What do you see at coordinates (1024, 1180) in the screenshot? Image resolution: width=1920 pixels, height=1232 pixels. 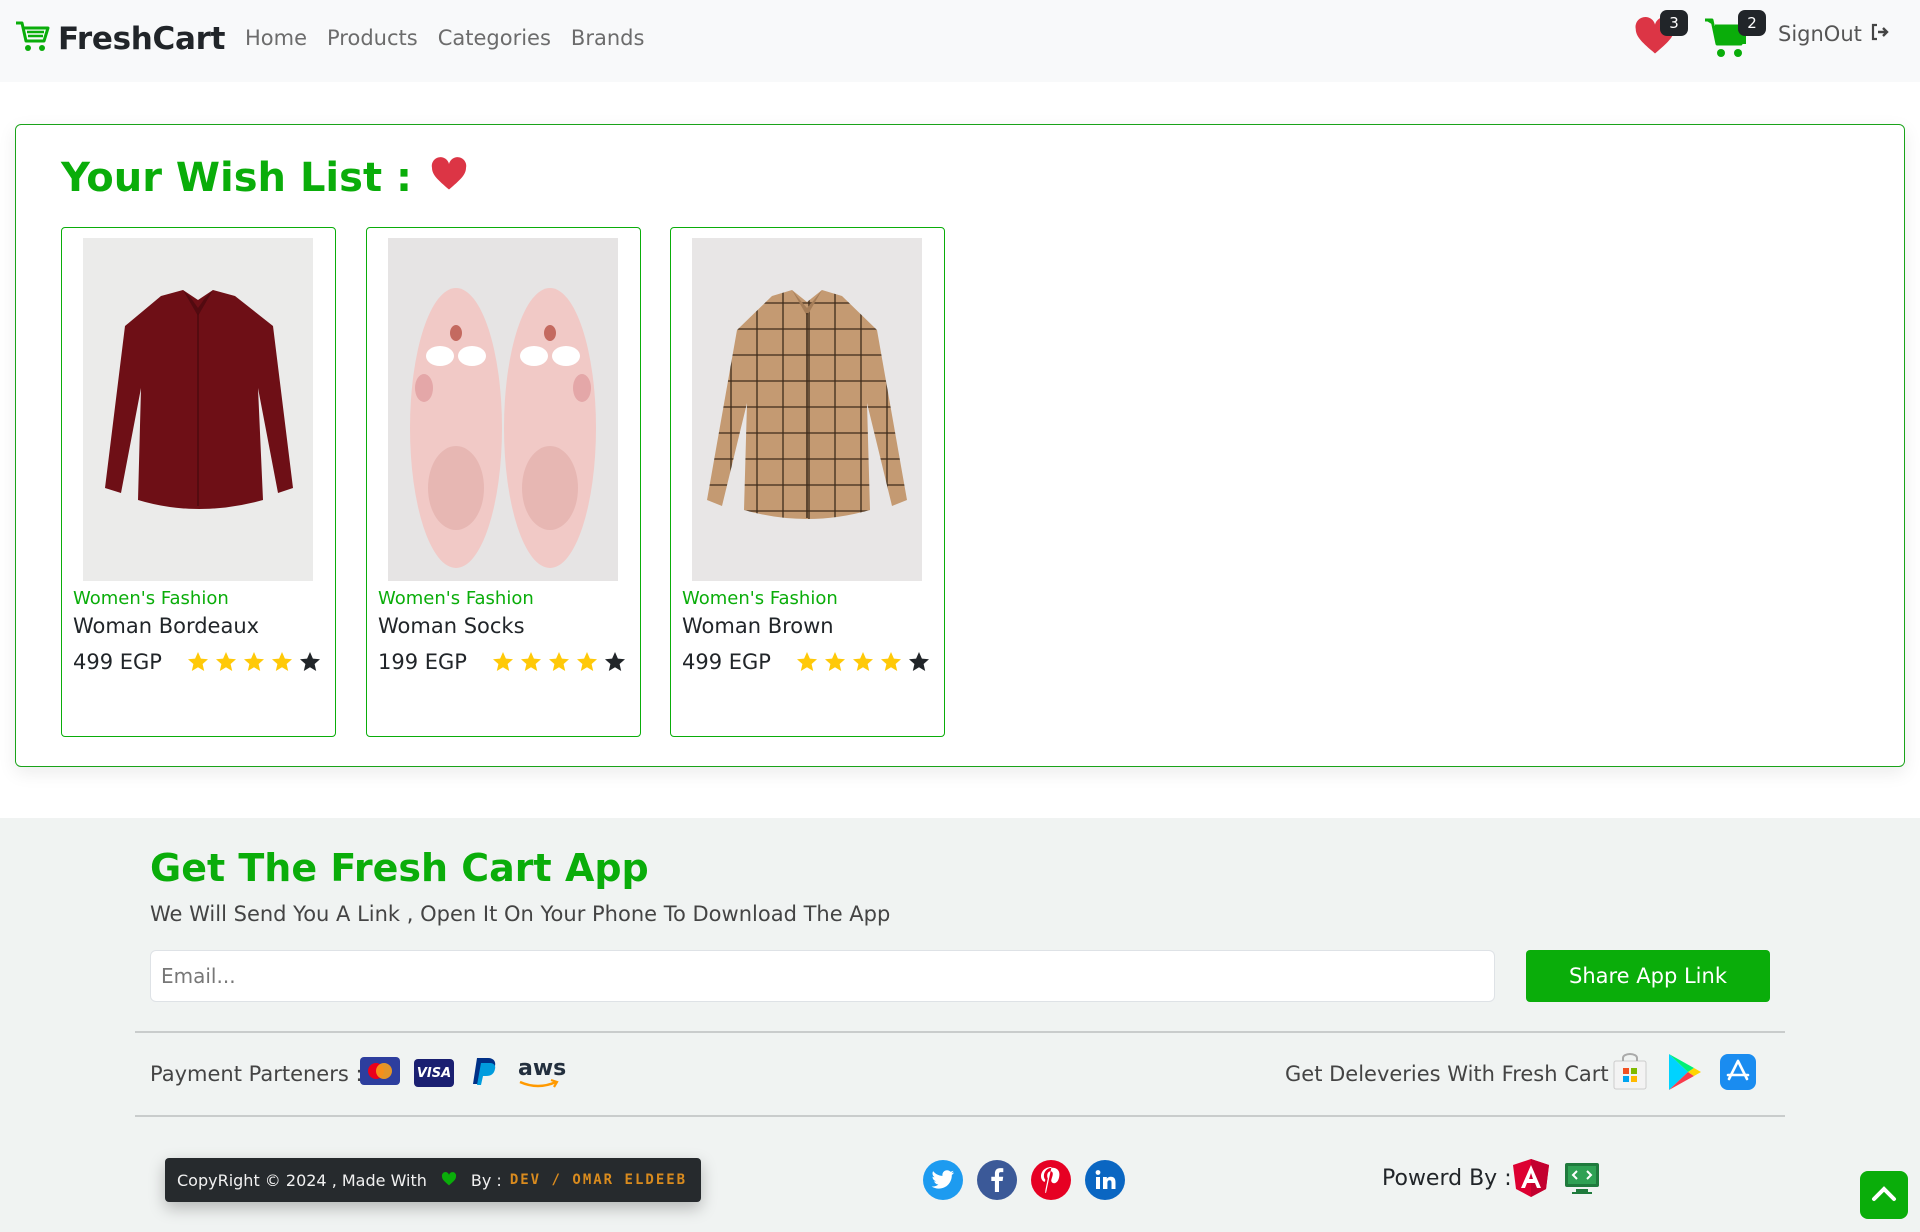 I see `social-links` at bounding box center [1024, 1180].